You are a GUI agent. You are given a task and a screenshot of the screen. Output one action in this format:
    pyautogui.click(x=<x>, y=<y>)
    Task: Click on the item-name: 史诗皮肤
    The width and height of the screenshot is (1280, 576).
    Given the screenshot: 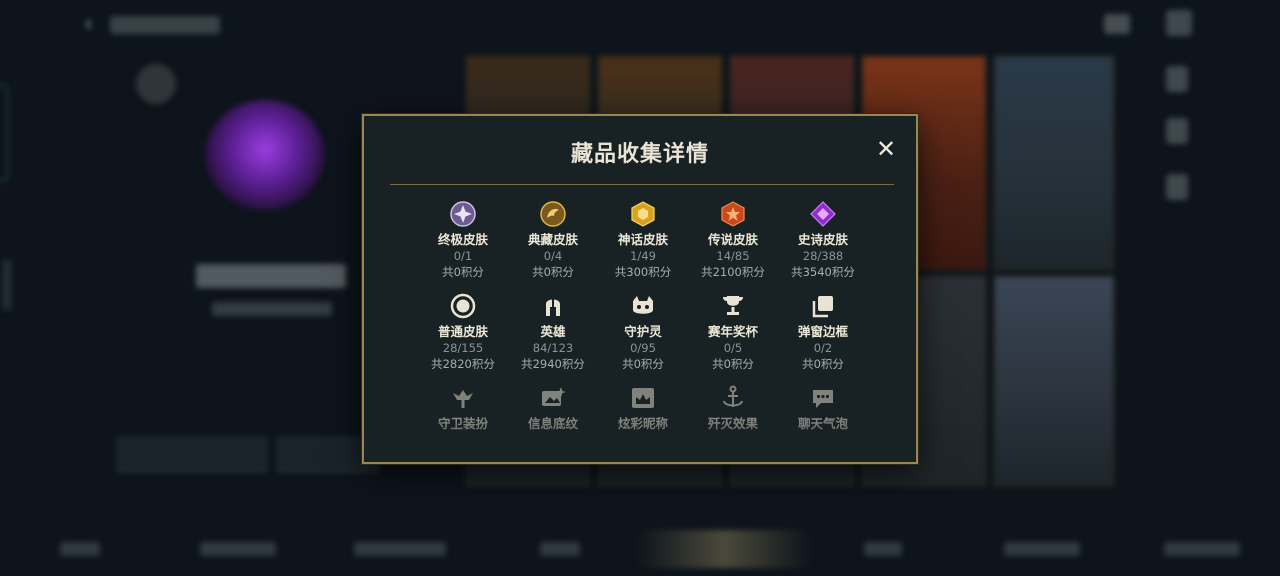 What is the action you would take?
    pyautogui.click(x=822, y=239)
    